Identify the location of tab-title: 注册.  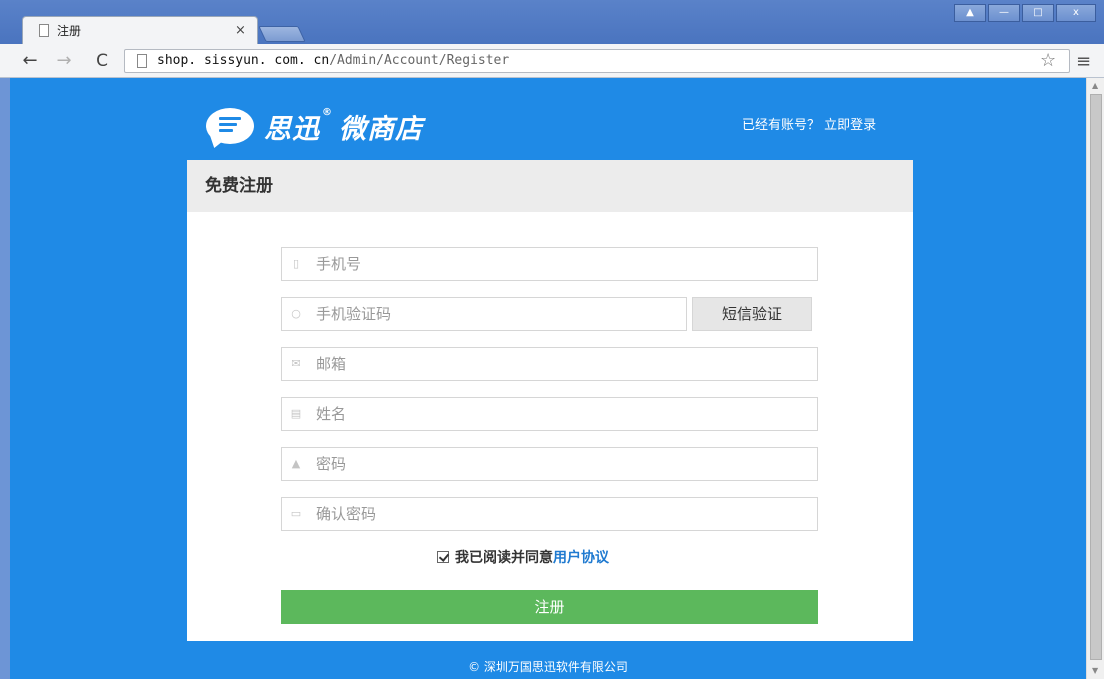
(69, 31).